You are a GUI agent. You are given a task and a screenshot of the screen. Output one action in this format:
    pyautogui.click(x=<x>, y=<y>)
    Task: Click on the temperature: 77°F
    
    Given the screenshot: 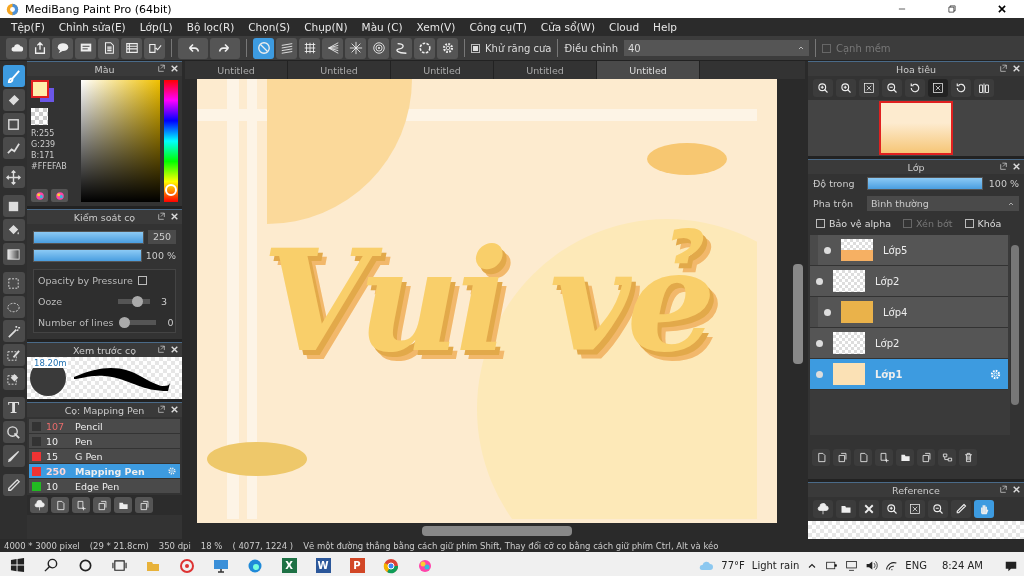 What is the action you would take?
    pyautogui.click(x=733, y=565)
    